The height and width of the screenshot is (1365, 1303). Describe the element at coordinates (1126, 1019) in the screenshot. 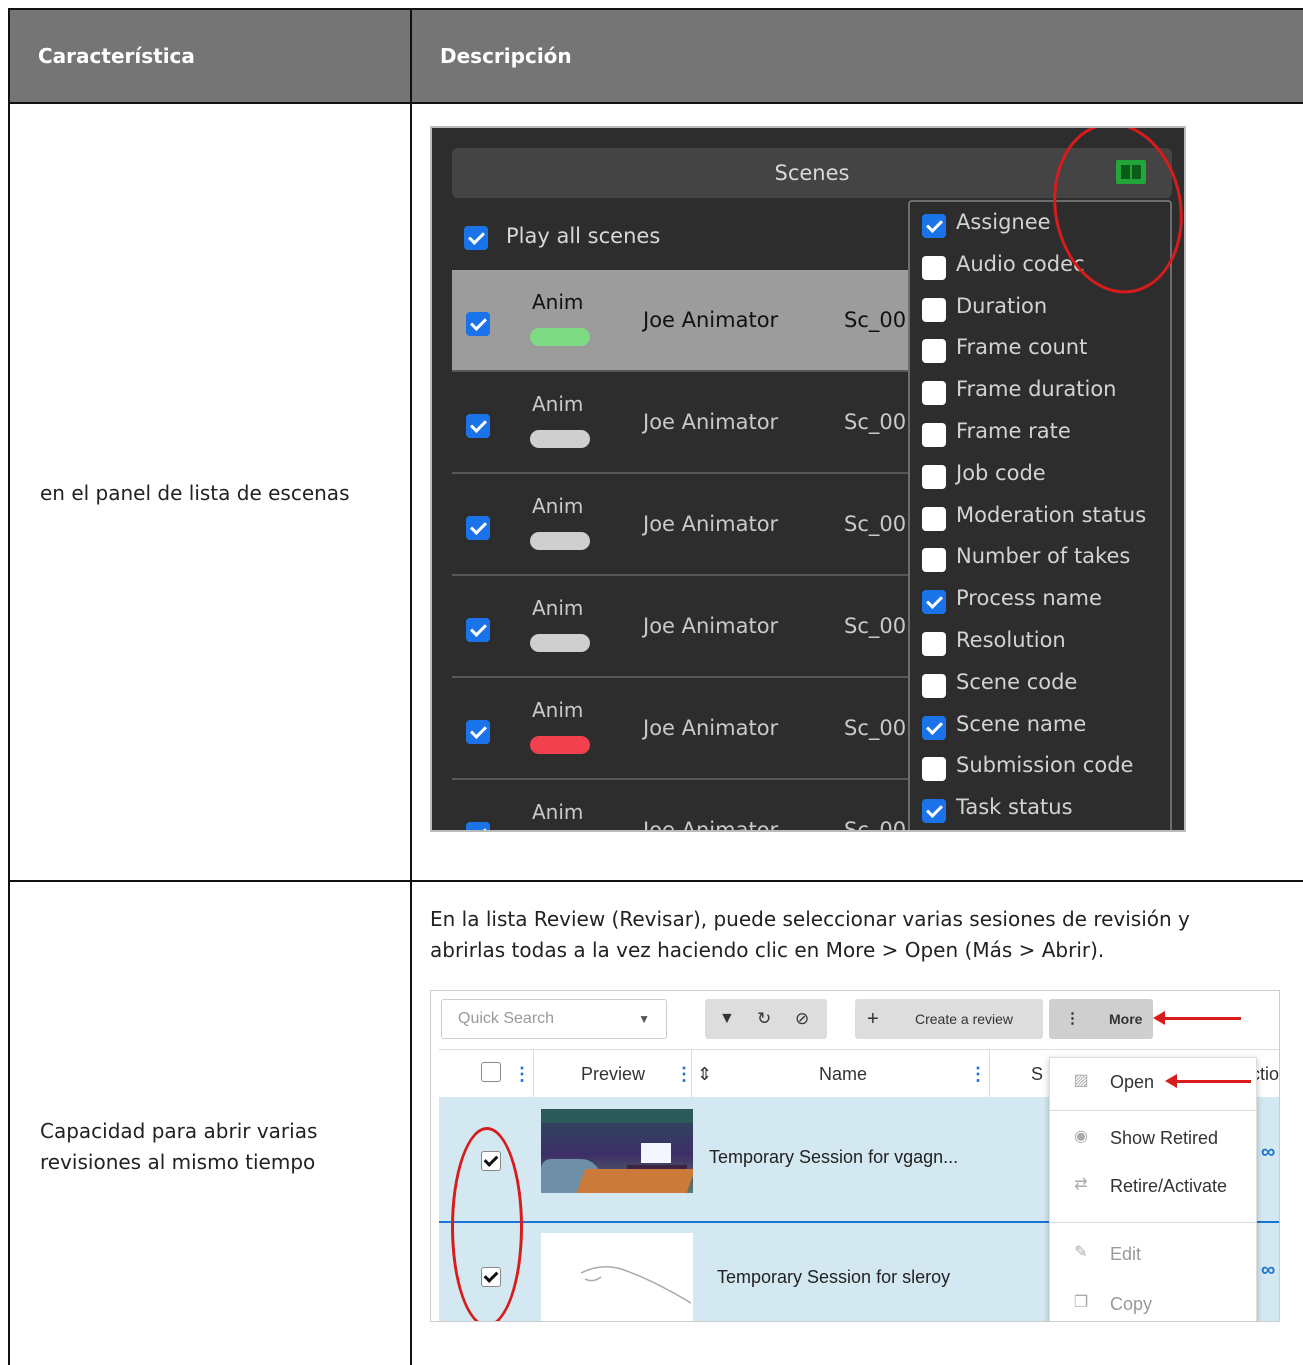

I see `more-label: More` at that location.